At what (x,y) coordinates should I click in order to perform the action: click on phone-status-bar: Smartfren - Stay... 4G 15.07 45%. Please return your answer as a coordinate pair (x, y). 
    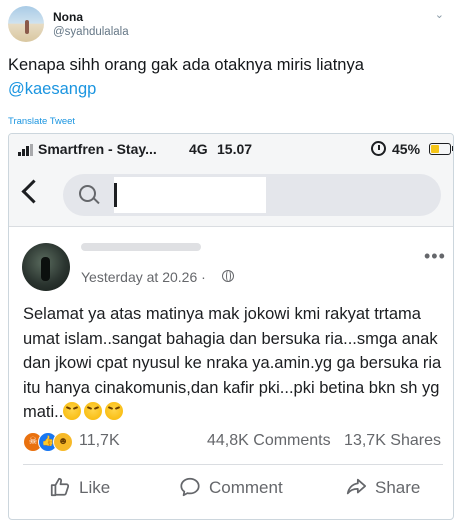
    Looking at the image, I should click on (231, 149).